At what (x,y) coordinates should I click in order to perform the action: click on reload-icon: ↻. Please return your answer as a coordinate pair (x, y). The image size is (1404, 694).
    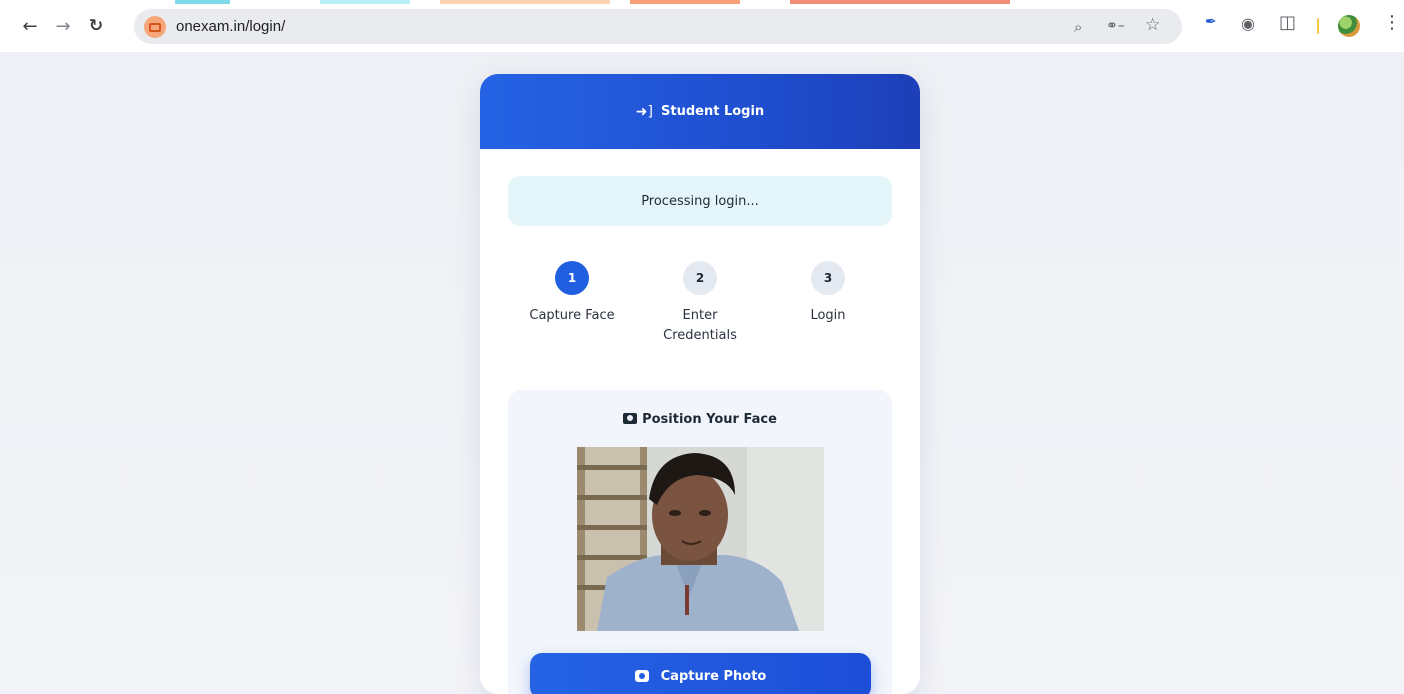
    Looking at the image, I should click on (96, 26).